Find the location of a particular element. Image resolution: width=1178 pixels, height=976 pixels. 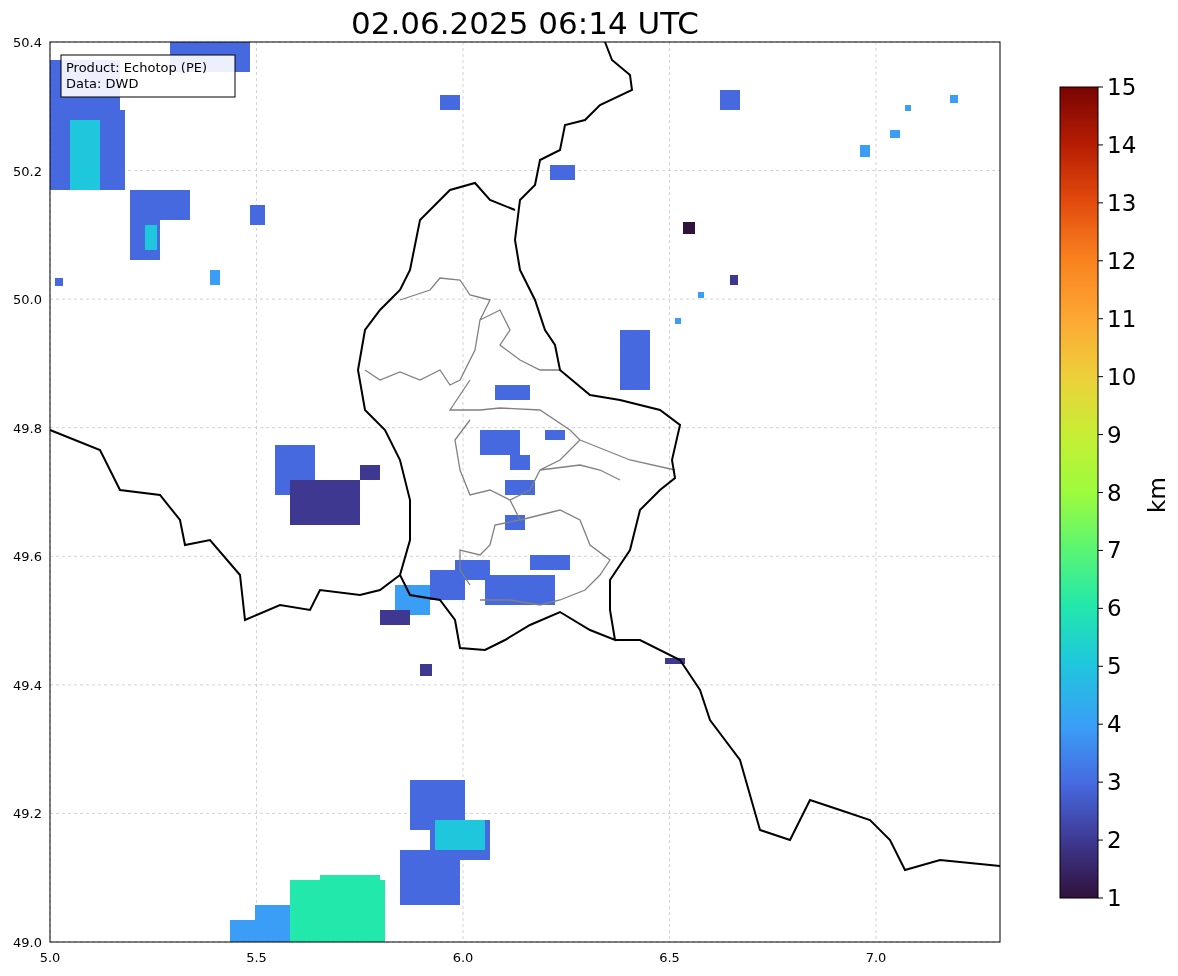

colorbar-tick-label: 15 is located at coordinates (1122, 87).